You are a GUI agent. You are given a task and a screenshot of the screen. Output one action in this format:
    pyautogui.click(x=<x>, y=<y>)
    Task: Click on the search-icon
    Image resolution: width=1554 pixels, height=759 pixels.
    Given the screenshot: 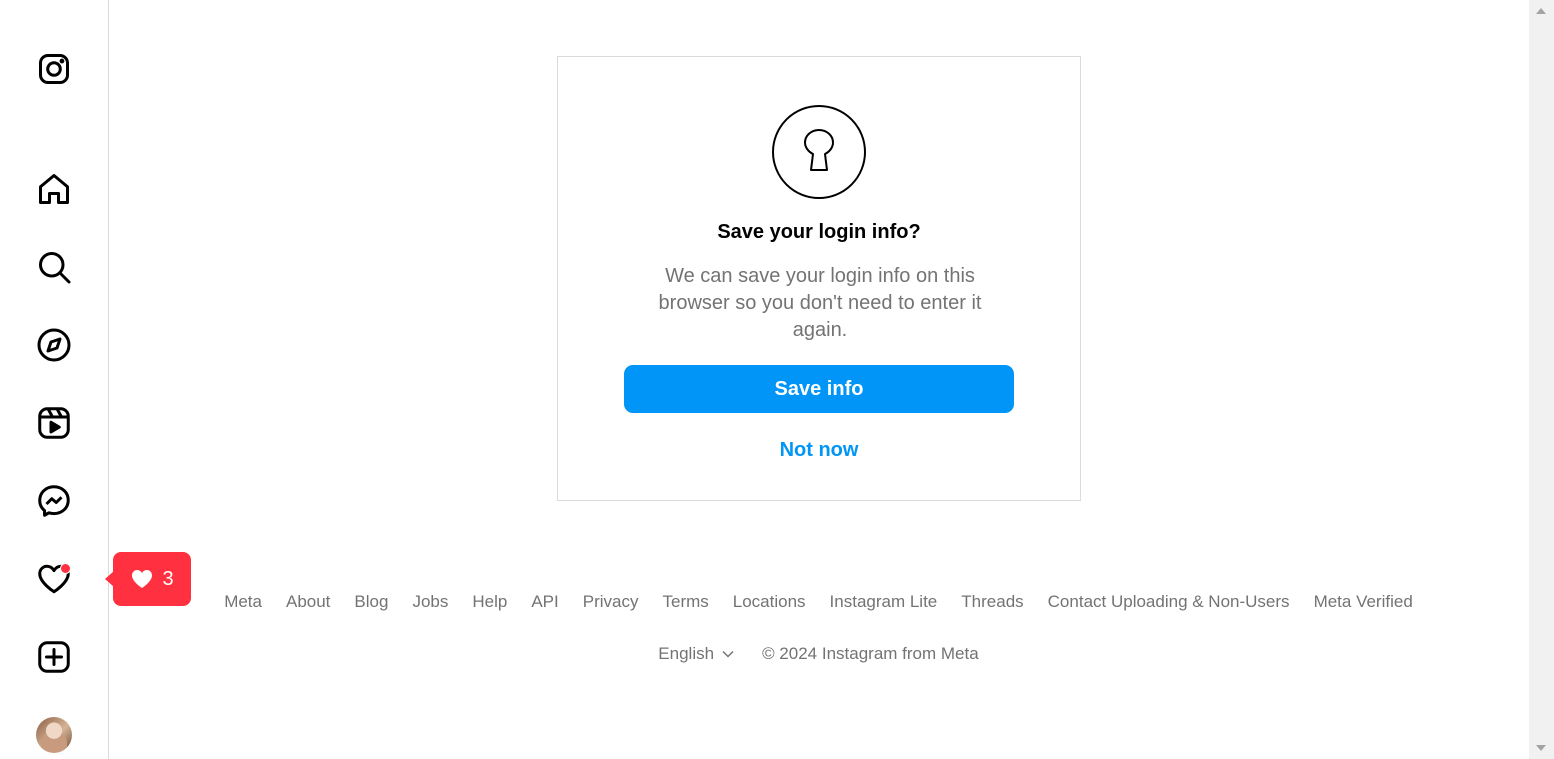 What is the action you would take?
    pyautogui.click(x=54, y=267)
    